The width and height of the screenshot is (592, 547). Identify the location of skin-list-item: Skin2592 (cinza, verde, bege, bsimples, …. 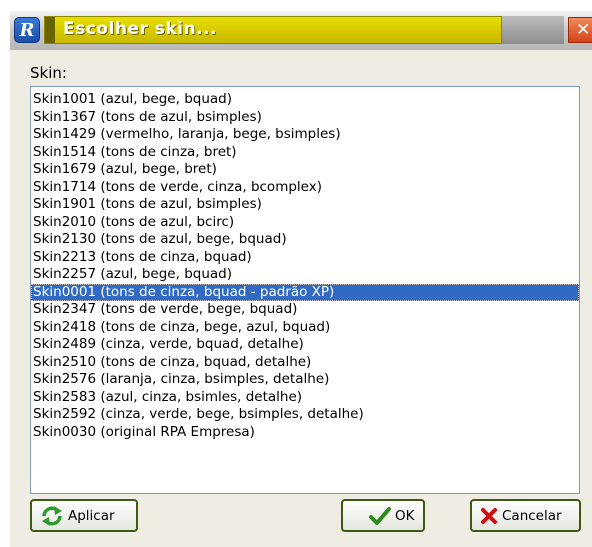
(305, 415).